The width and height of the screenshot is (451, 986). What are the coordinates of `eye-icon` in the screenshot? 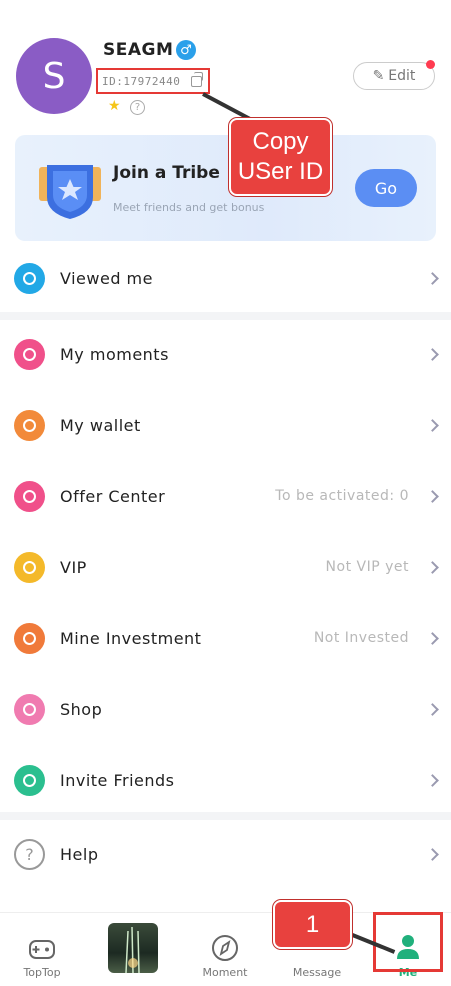 It's located at (29, 278).